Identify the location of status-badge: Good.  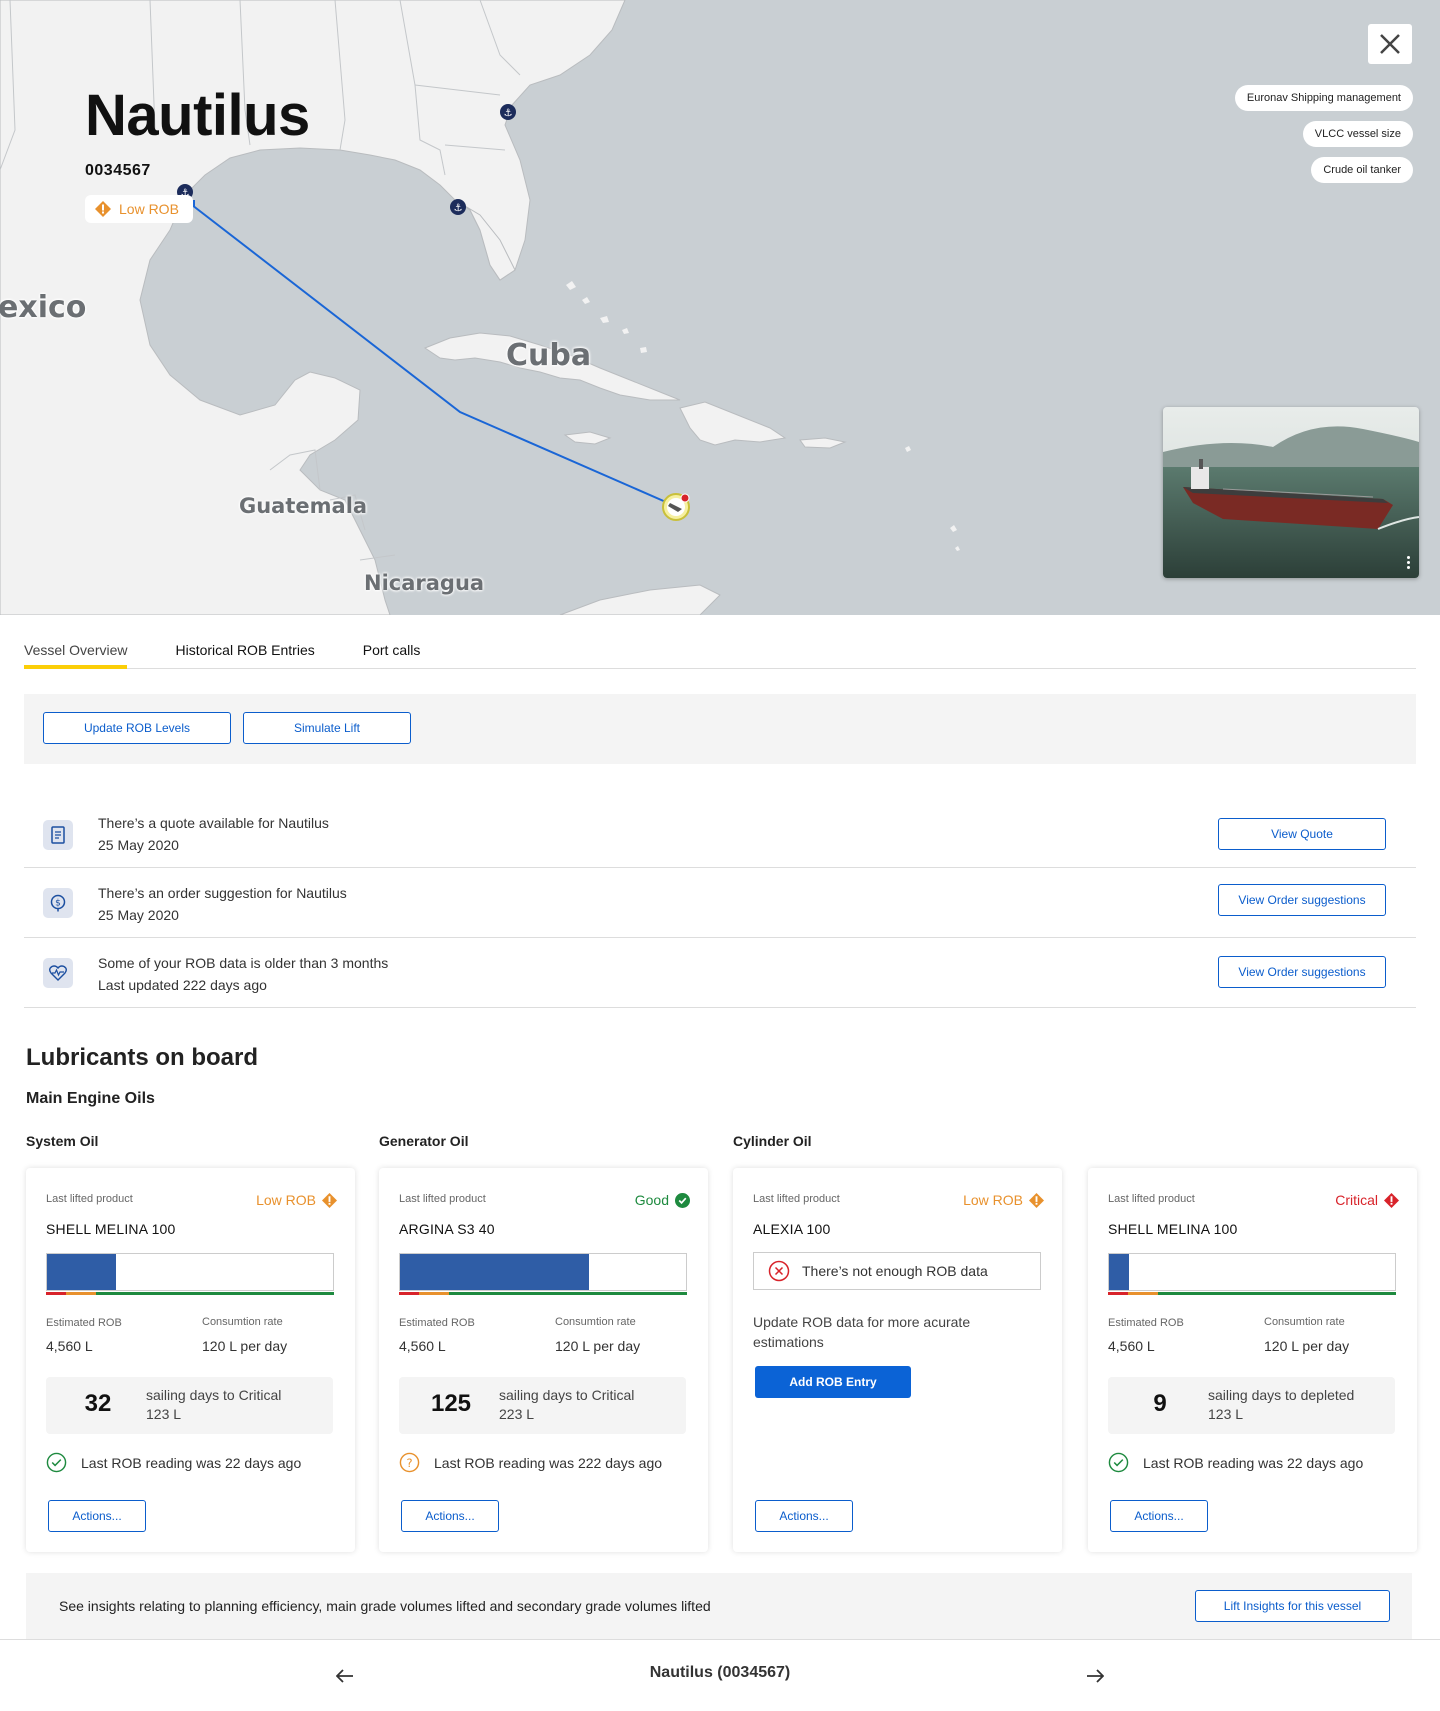
(662, 1200).